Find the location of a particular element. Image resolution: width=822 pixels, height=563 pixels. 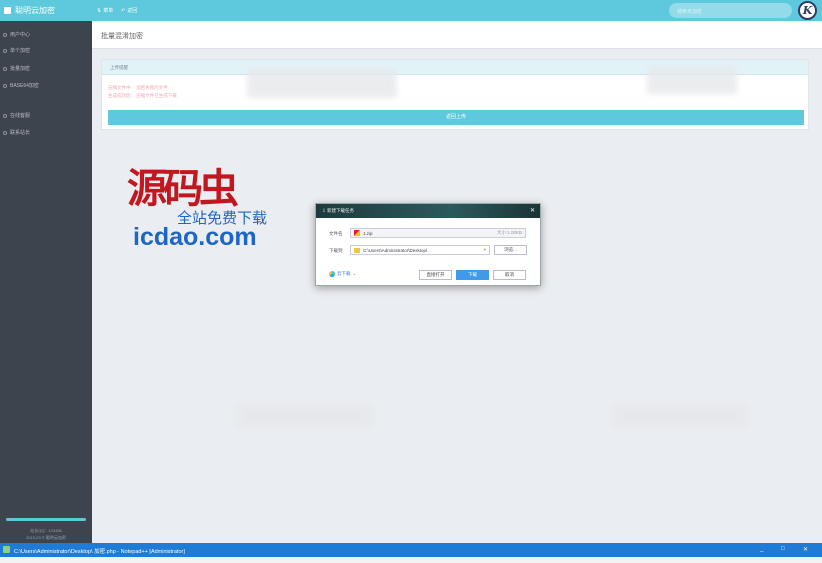

sidebar-item-user-center: 用户中心 is located at coordinates (16, 34).